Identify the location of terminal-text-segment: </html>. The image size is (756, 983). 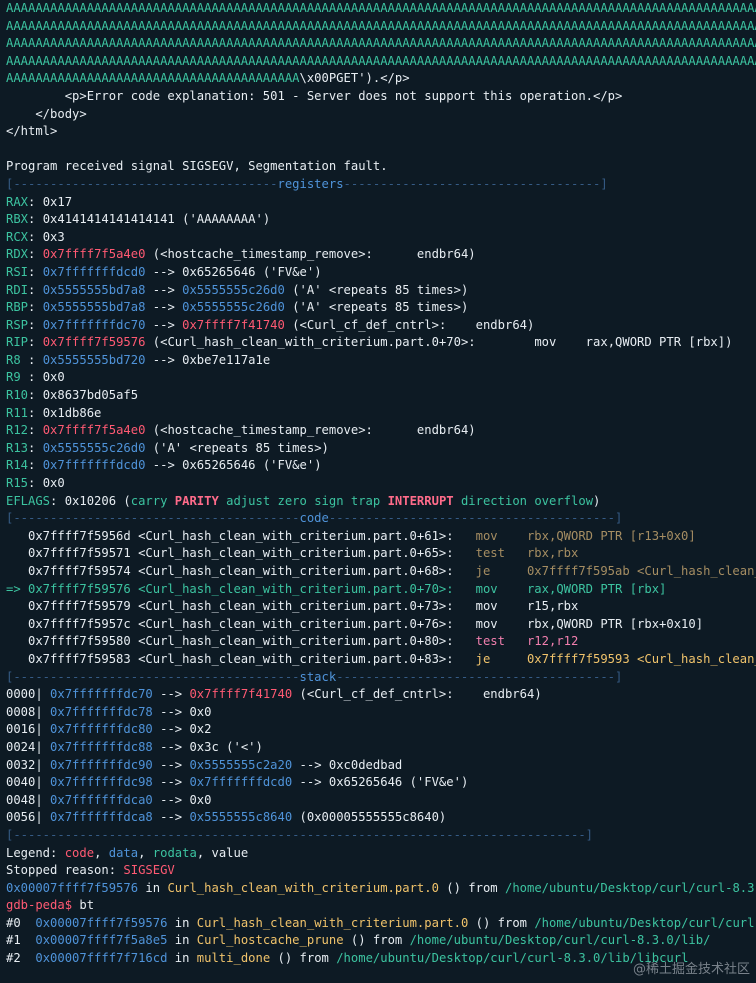
(32, 131).